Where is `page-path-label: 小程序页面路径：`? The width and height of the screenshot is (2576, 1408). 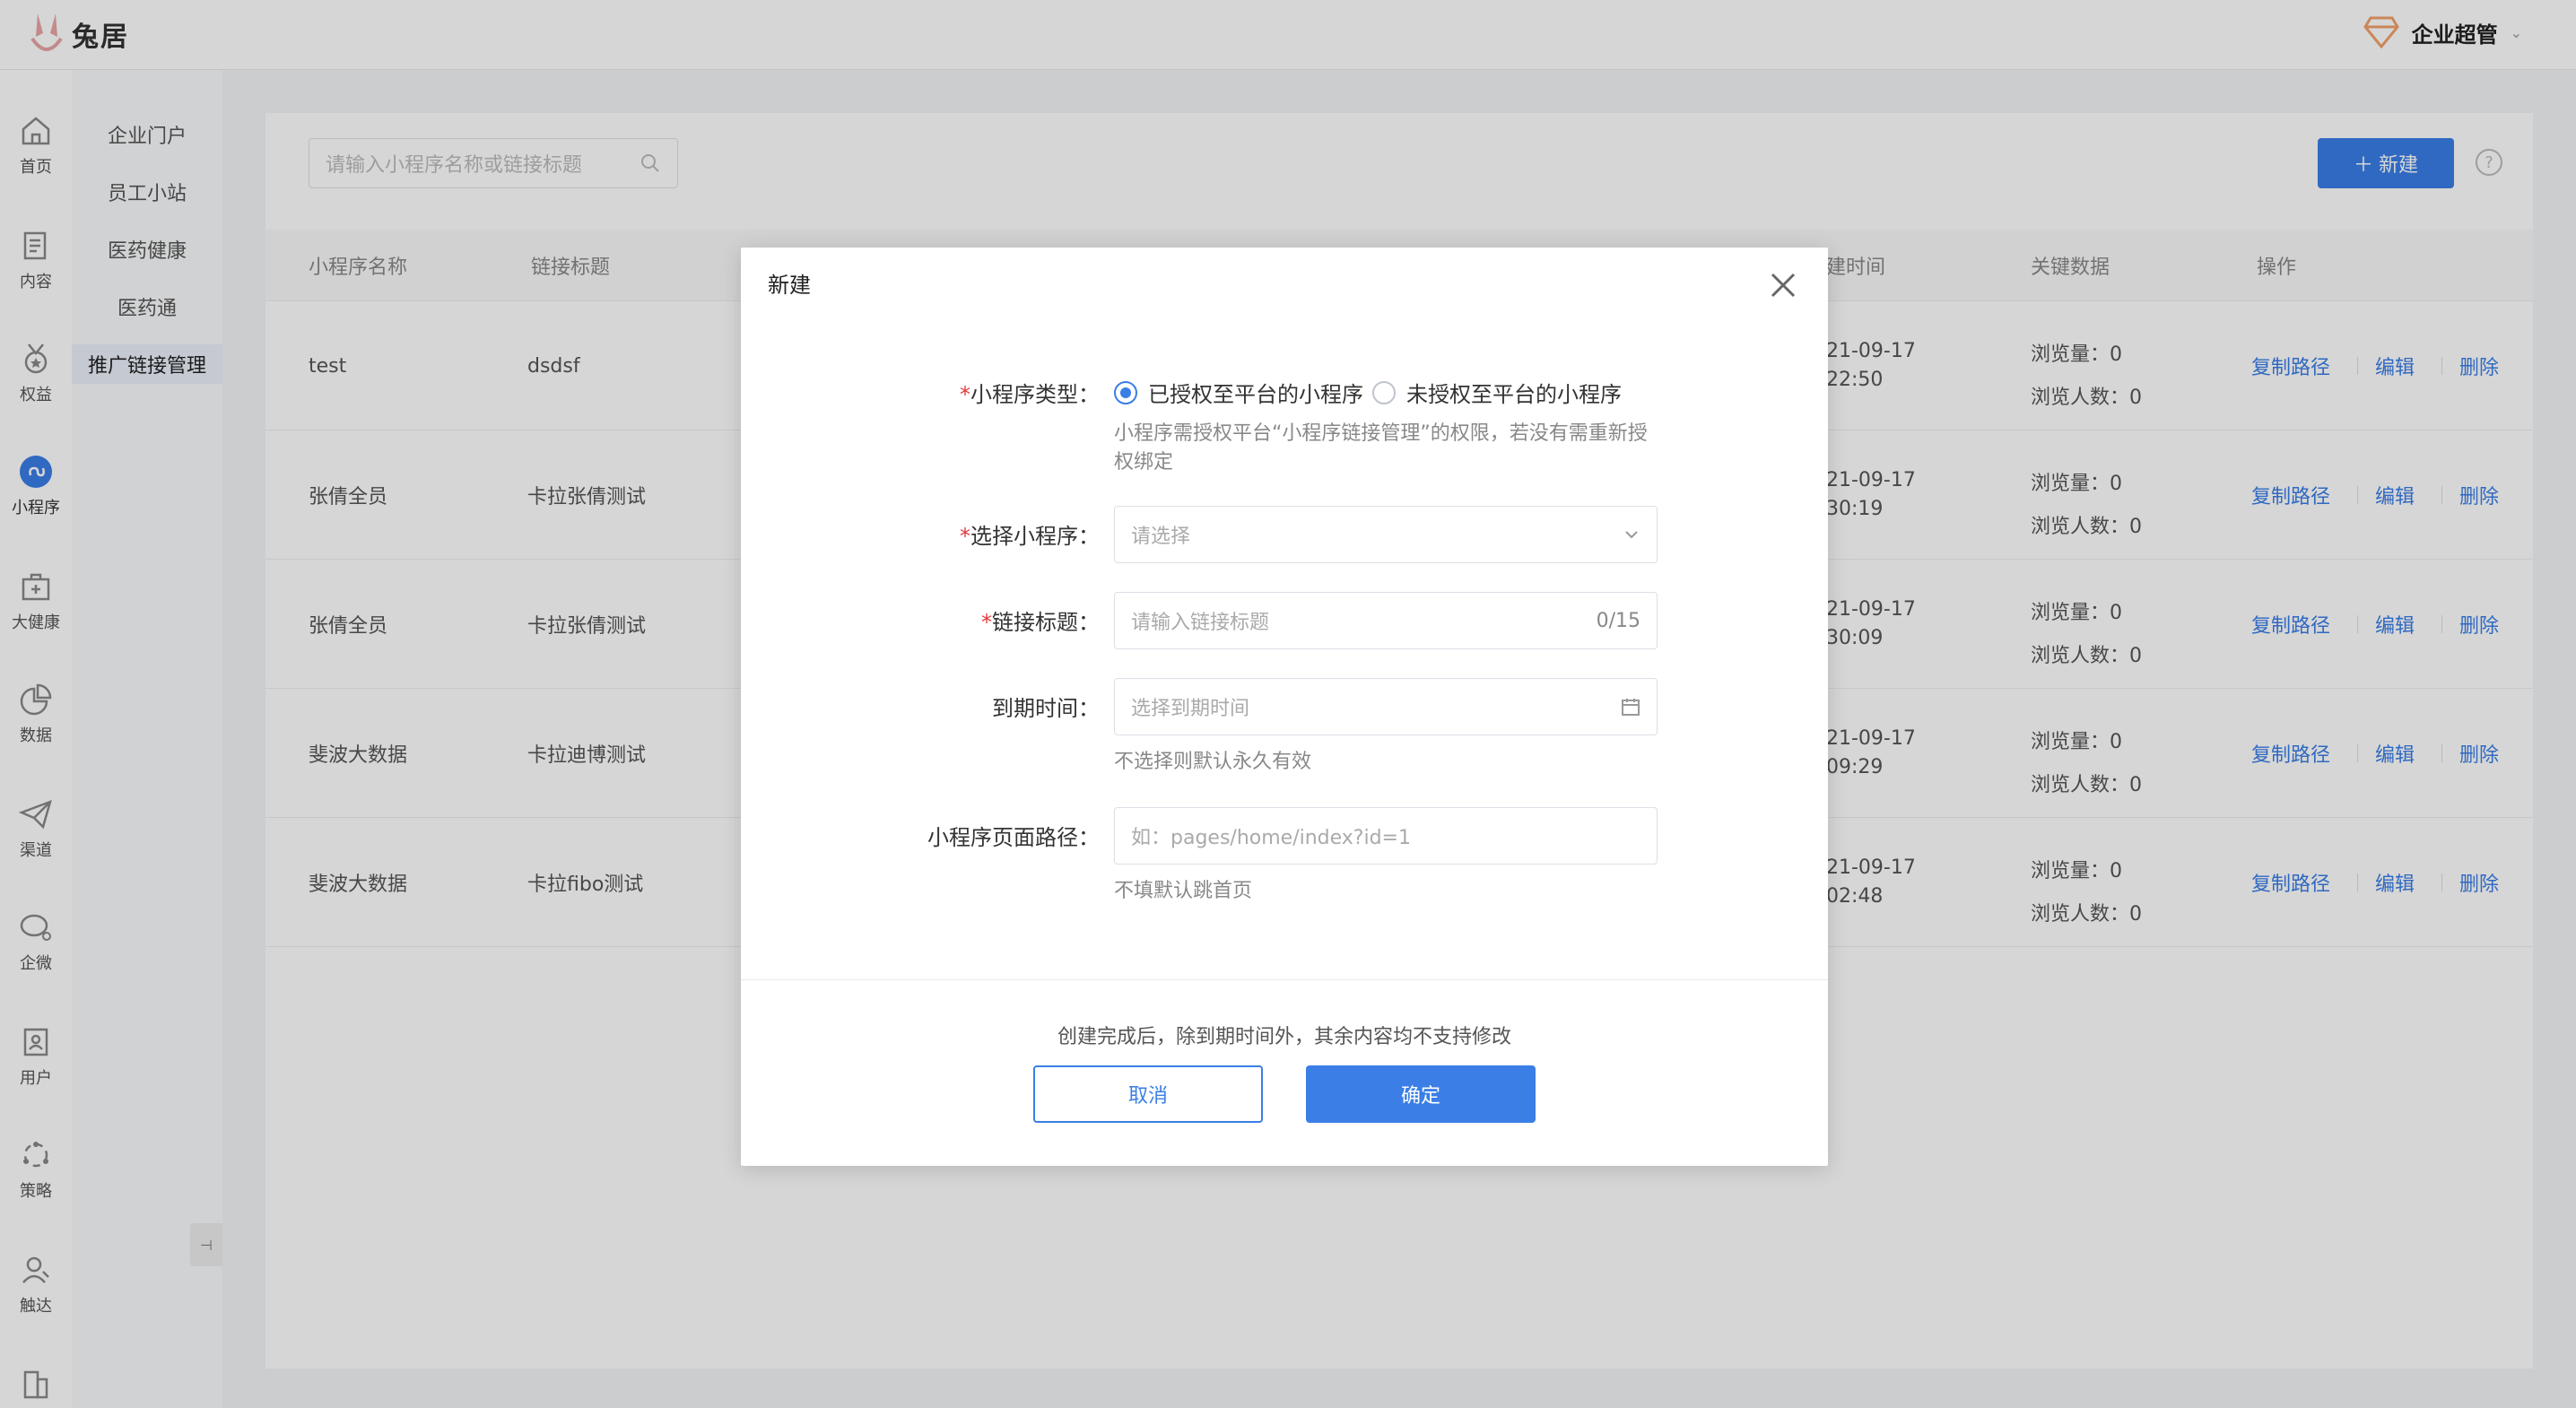
page-path-label: 小程序页面路径： is located at coordinates (1013, 837).